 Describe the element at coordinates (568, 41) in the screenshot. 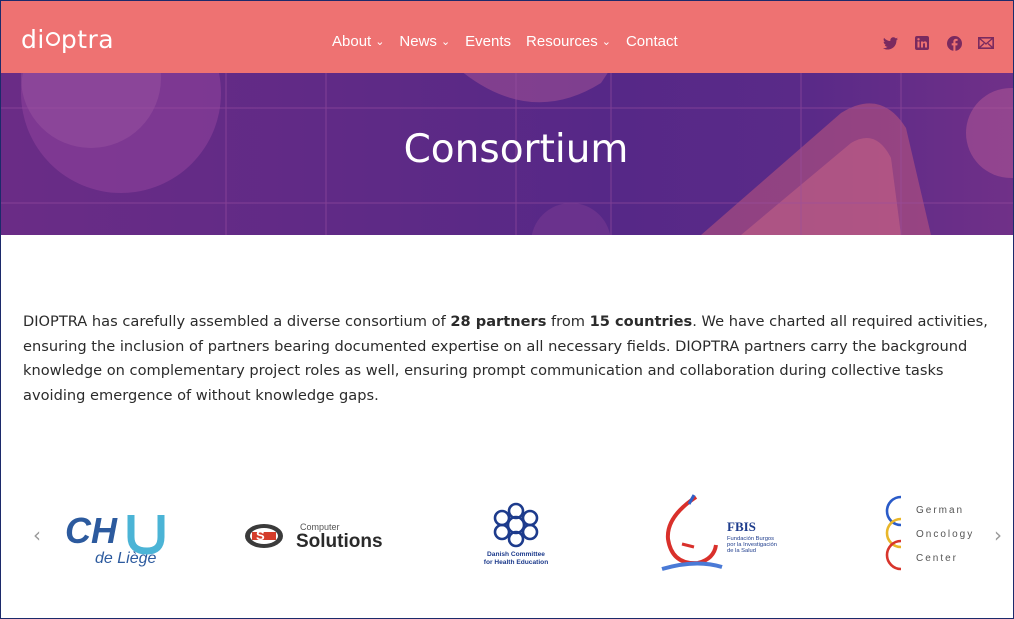

I see `nav-item-resources: Resources ⌄` at that location.